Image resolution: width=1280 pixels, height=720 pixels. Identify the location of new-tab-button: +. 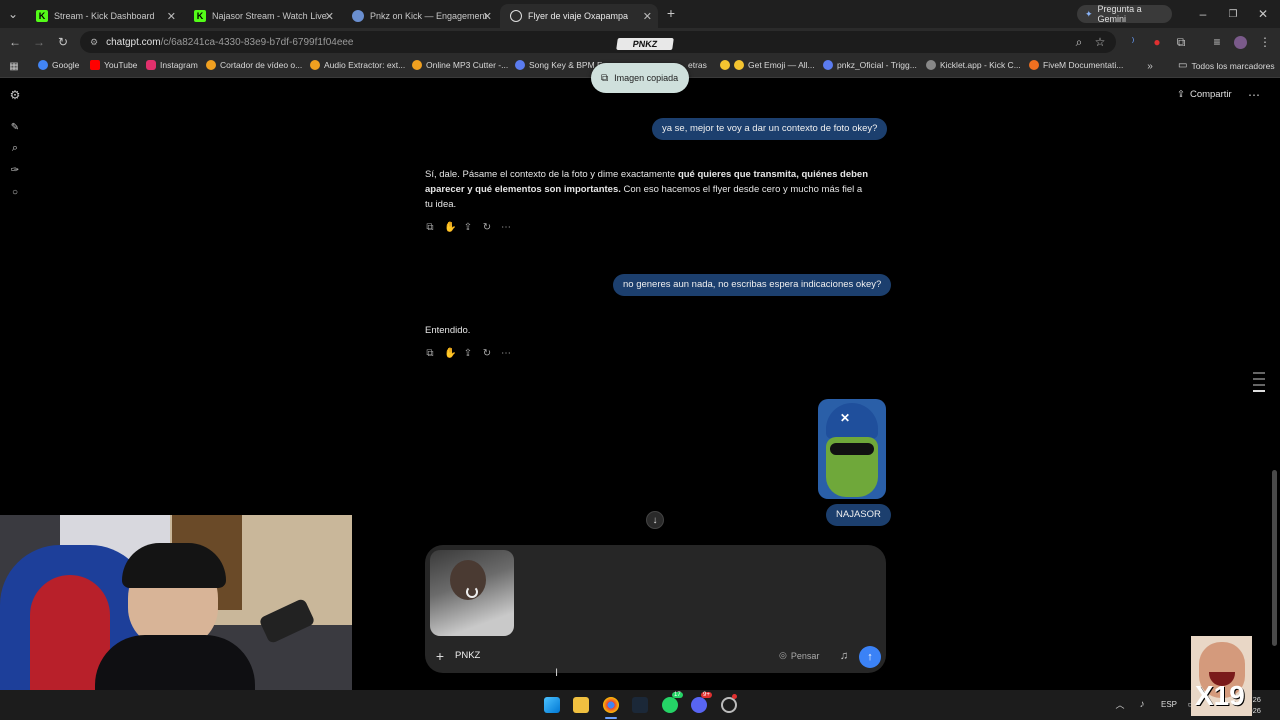
(671, 13).